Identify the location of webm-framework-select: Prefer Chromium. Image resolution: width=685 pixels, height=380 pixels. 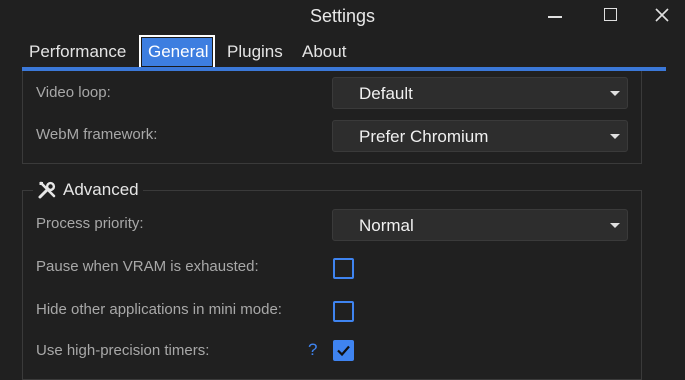
(480, 136).